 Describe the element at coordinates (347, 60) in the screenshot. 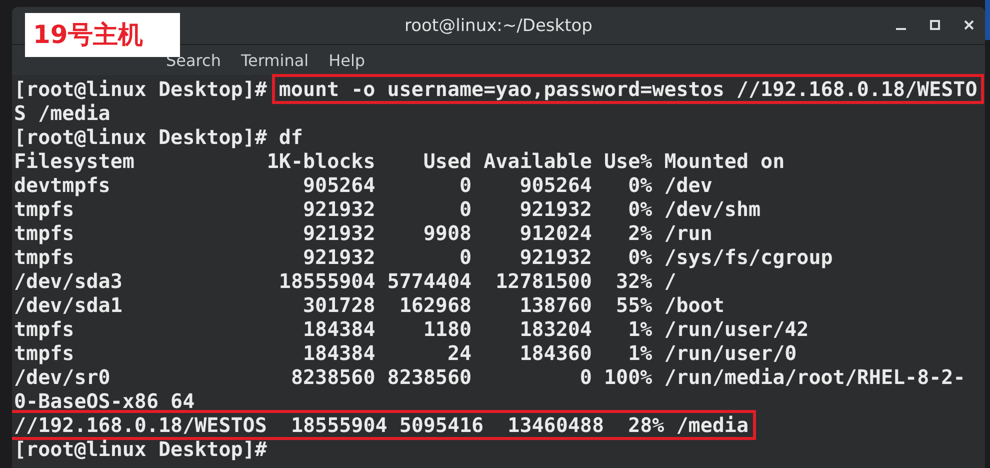

I see `menu-item: Help` at that location.